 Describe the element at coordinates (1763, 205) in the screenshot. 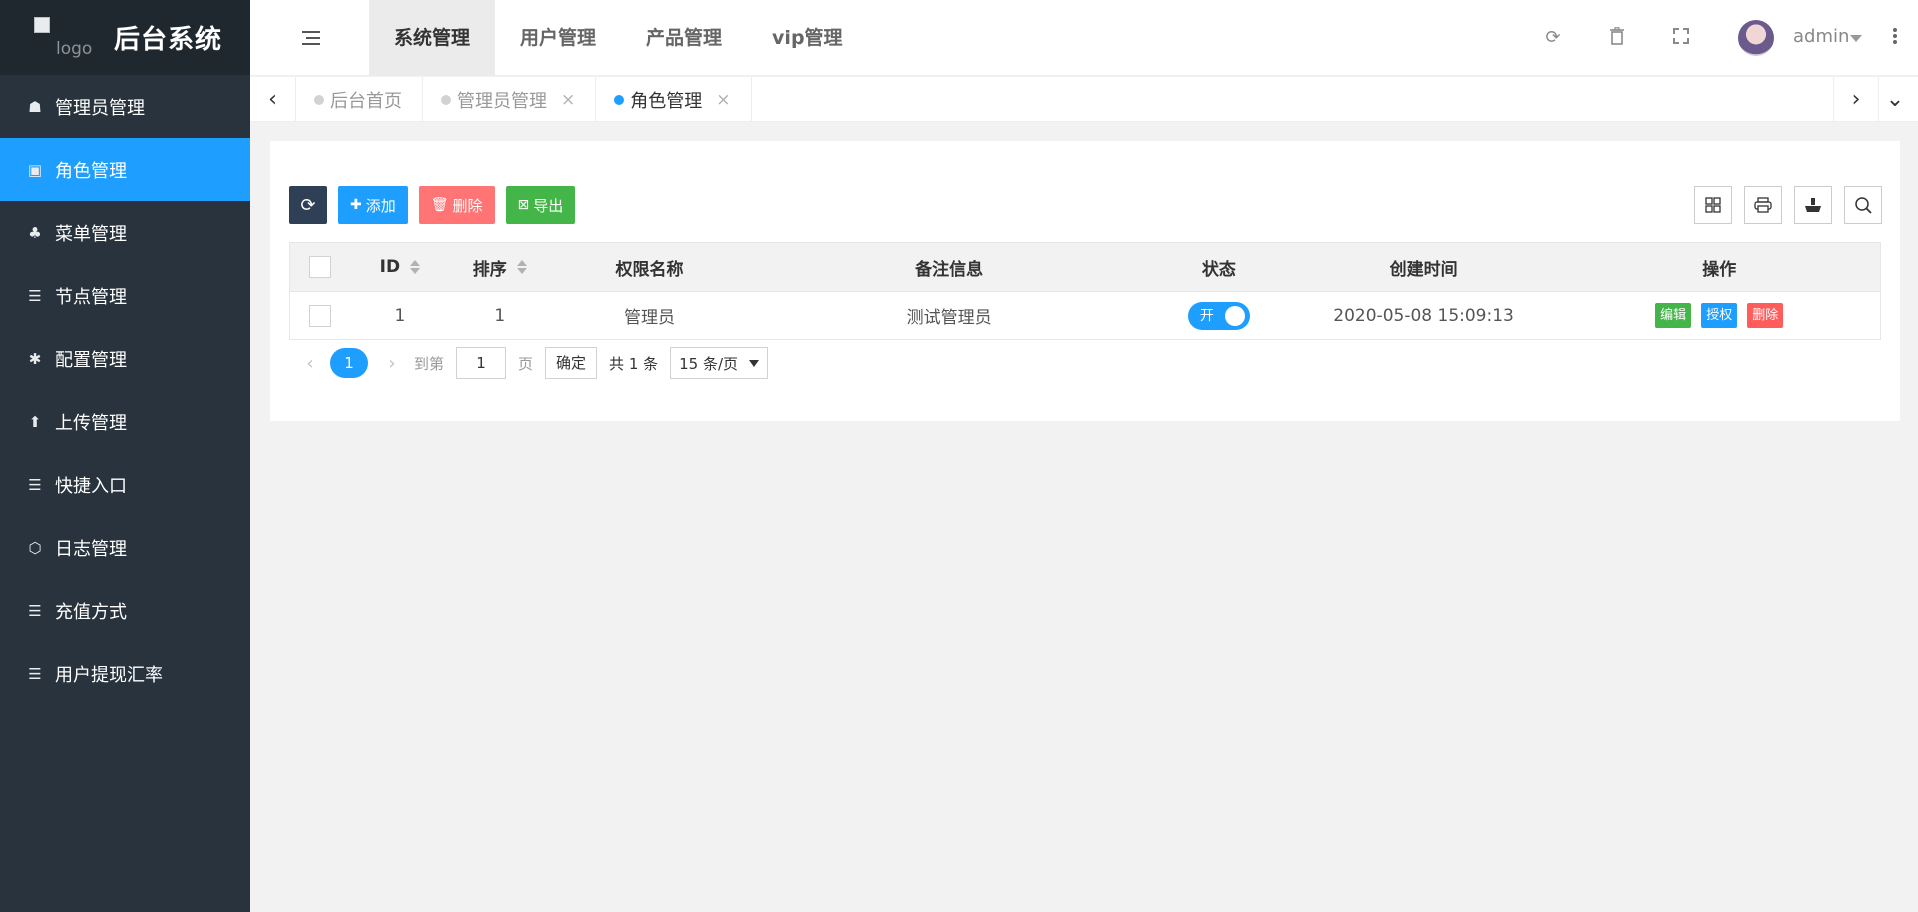

I see `print-icon` at that location.